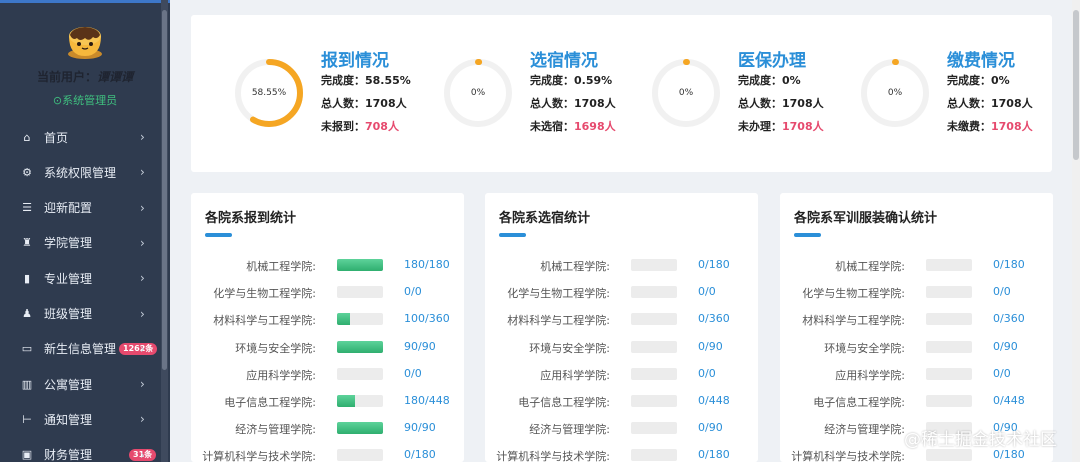 The width and height of the screenshot is (1080, 462). What do you see at coordinates (327, 428) in the screenshot?
I see `department-row: 经济与管理学院: 90/90` at bounding box center [327, 428].